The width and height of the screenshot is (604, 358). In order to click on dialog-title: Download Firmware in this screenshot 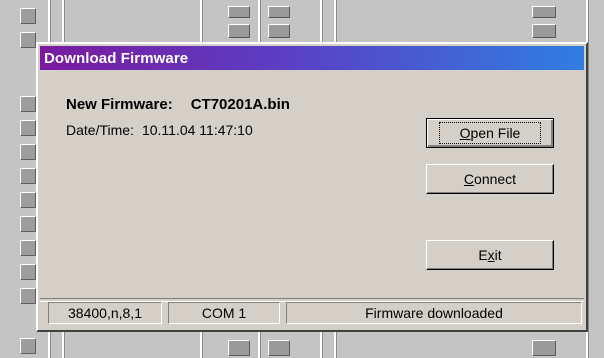, I will do `click(116, 58)`.